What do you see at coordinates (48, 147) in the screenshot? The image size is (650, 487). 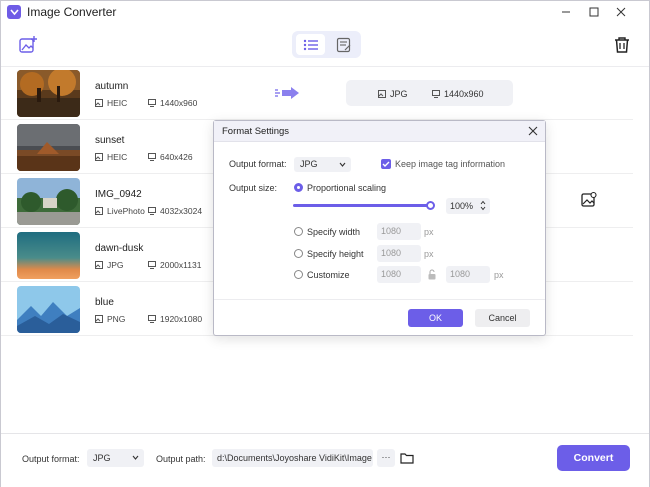 I see `thumbnail-sunset` at bounding box center [48, 147].